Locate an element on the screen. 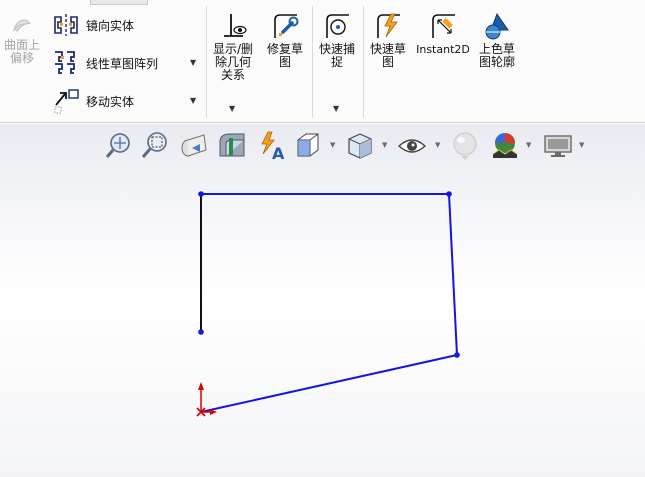  rapid-sketch-button: 快速草 图 is located at coordinates (388, 40).